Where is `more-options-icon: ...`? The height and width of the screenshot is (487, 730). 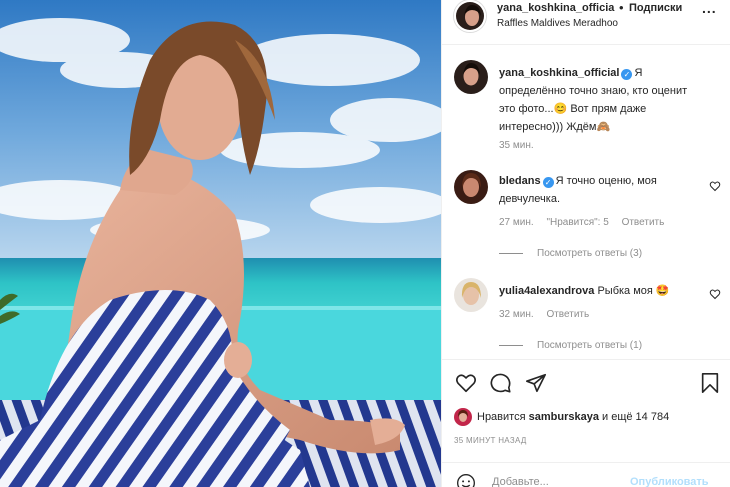 more-options-icon: ... is located at coordinates (709, 8).